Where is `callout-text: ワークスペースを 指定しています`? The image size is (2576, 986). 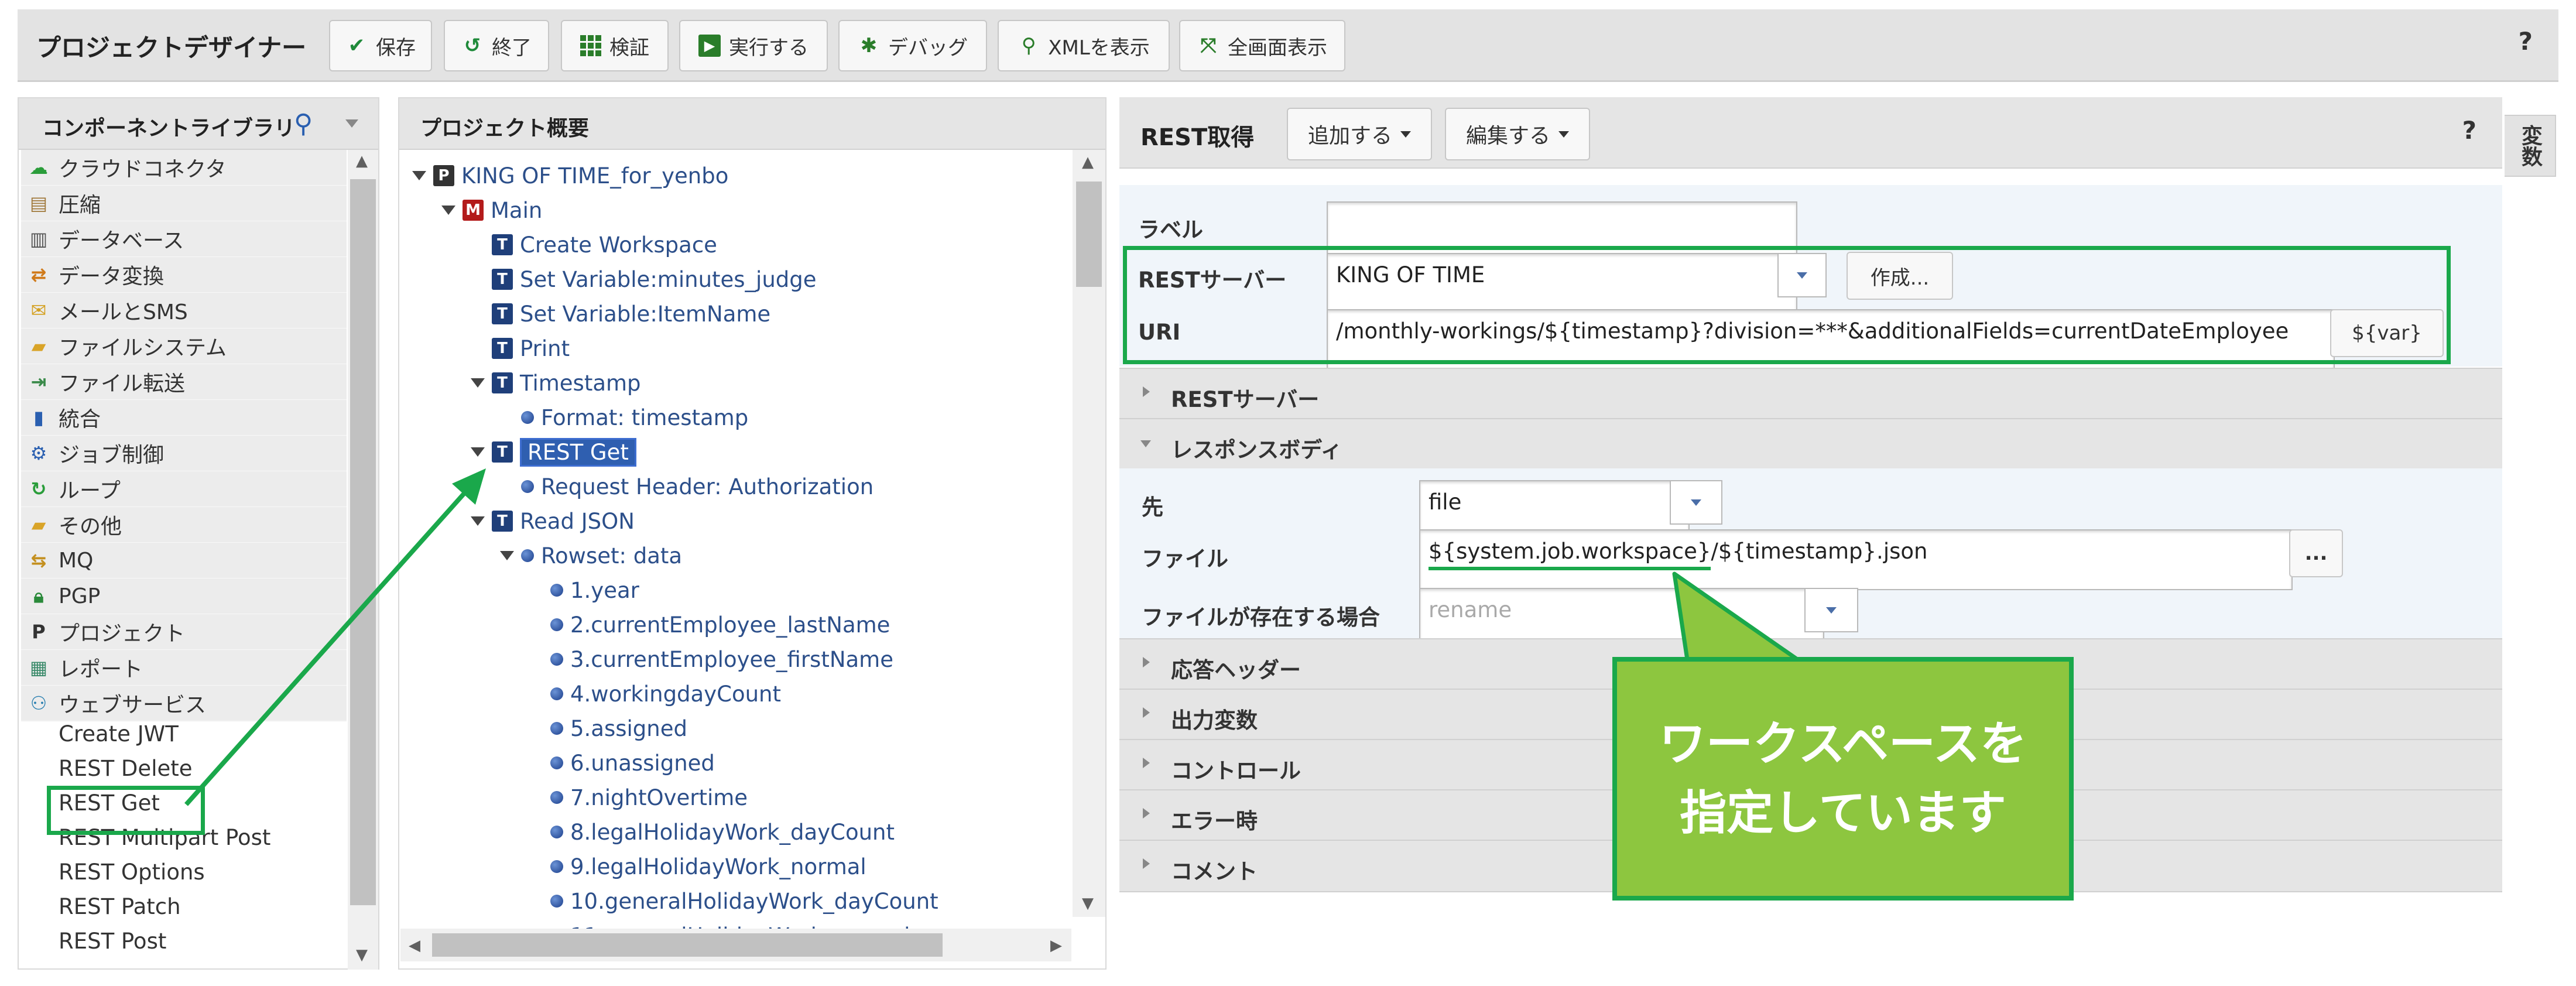
callout-text: ワークスペースを 指定しています is located at coordinates (1843, 779).